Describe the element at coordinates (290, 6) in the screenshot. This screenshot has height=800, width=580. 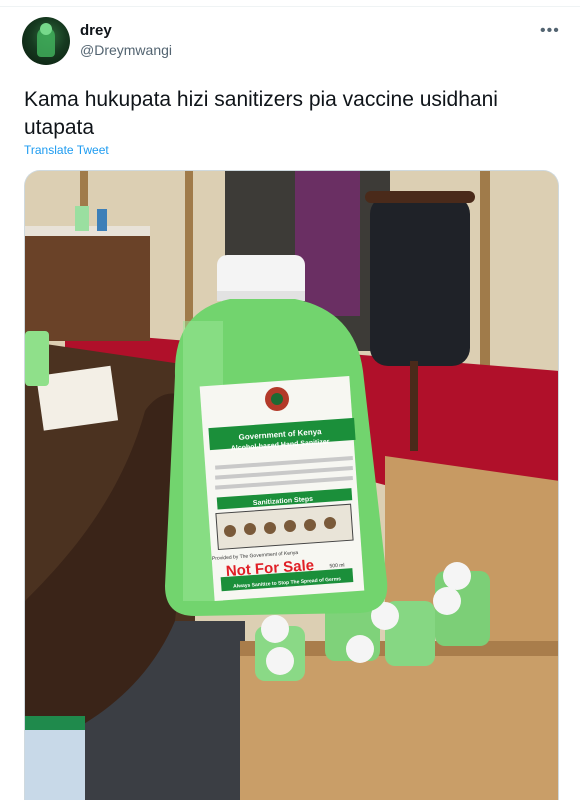
I see `divider` at that location.